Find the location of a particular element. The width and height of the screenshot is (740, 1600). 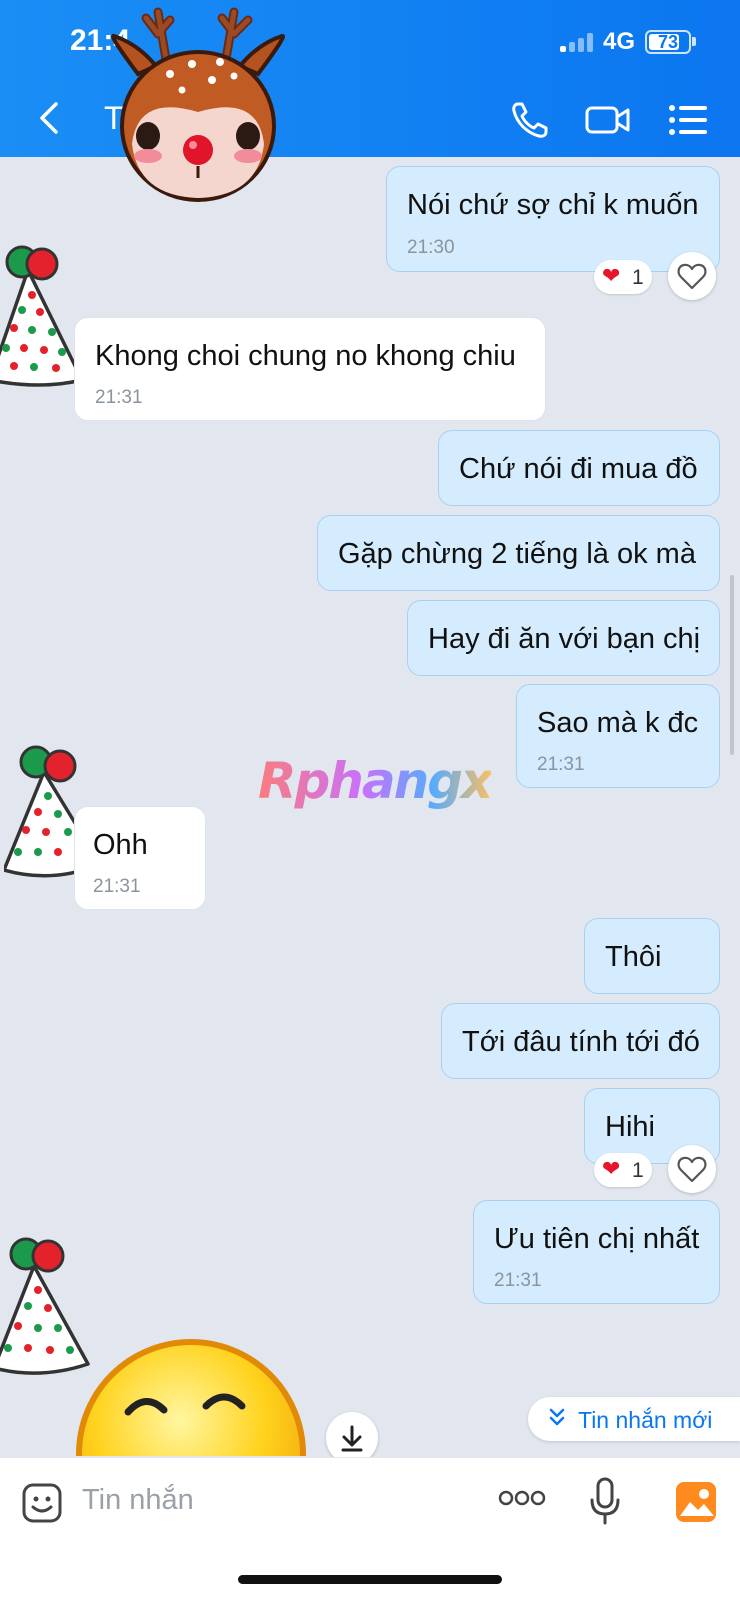

reindeer-sticker-icon is located at coordinates (198, 104).